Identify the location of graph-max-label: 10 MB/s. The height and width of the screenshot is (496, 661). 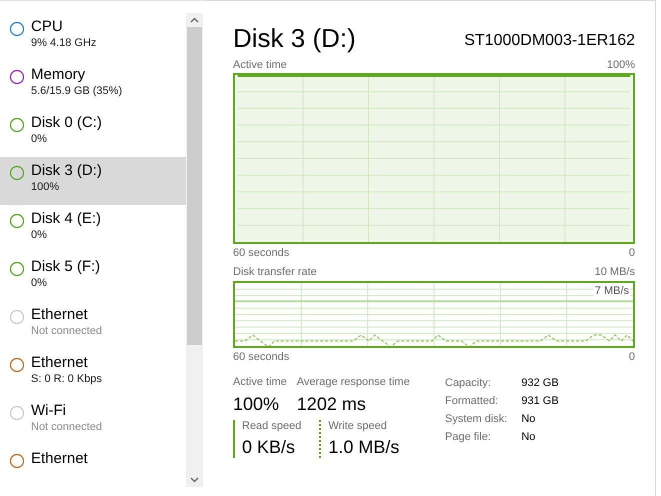
(614, 272).